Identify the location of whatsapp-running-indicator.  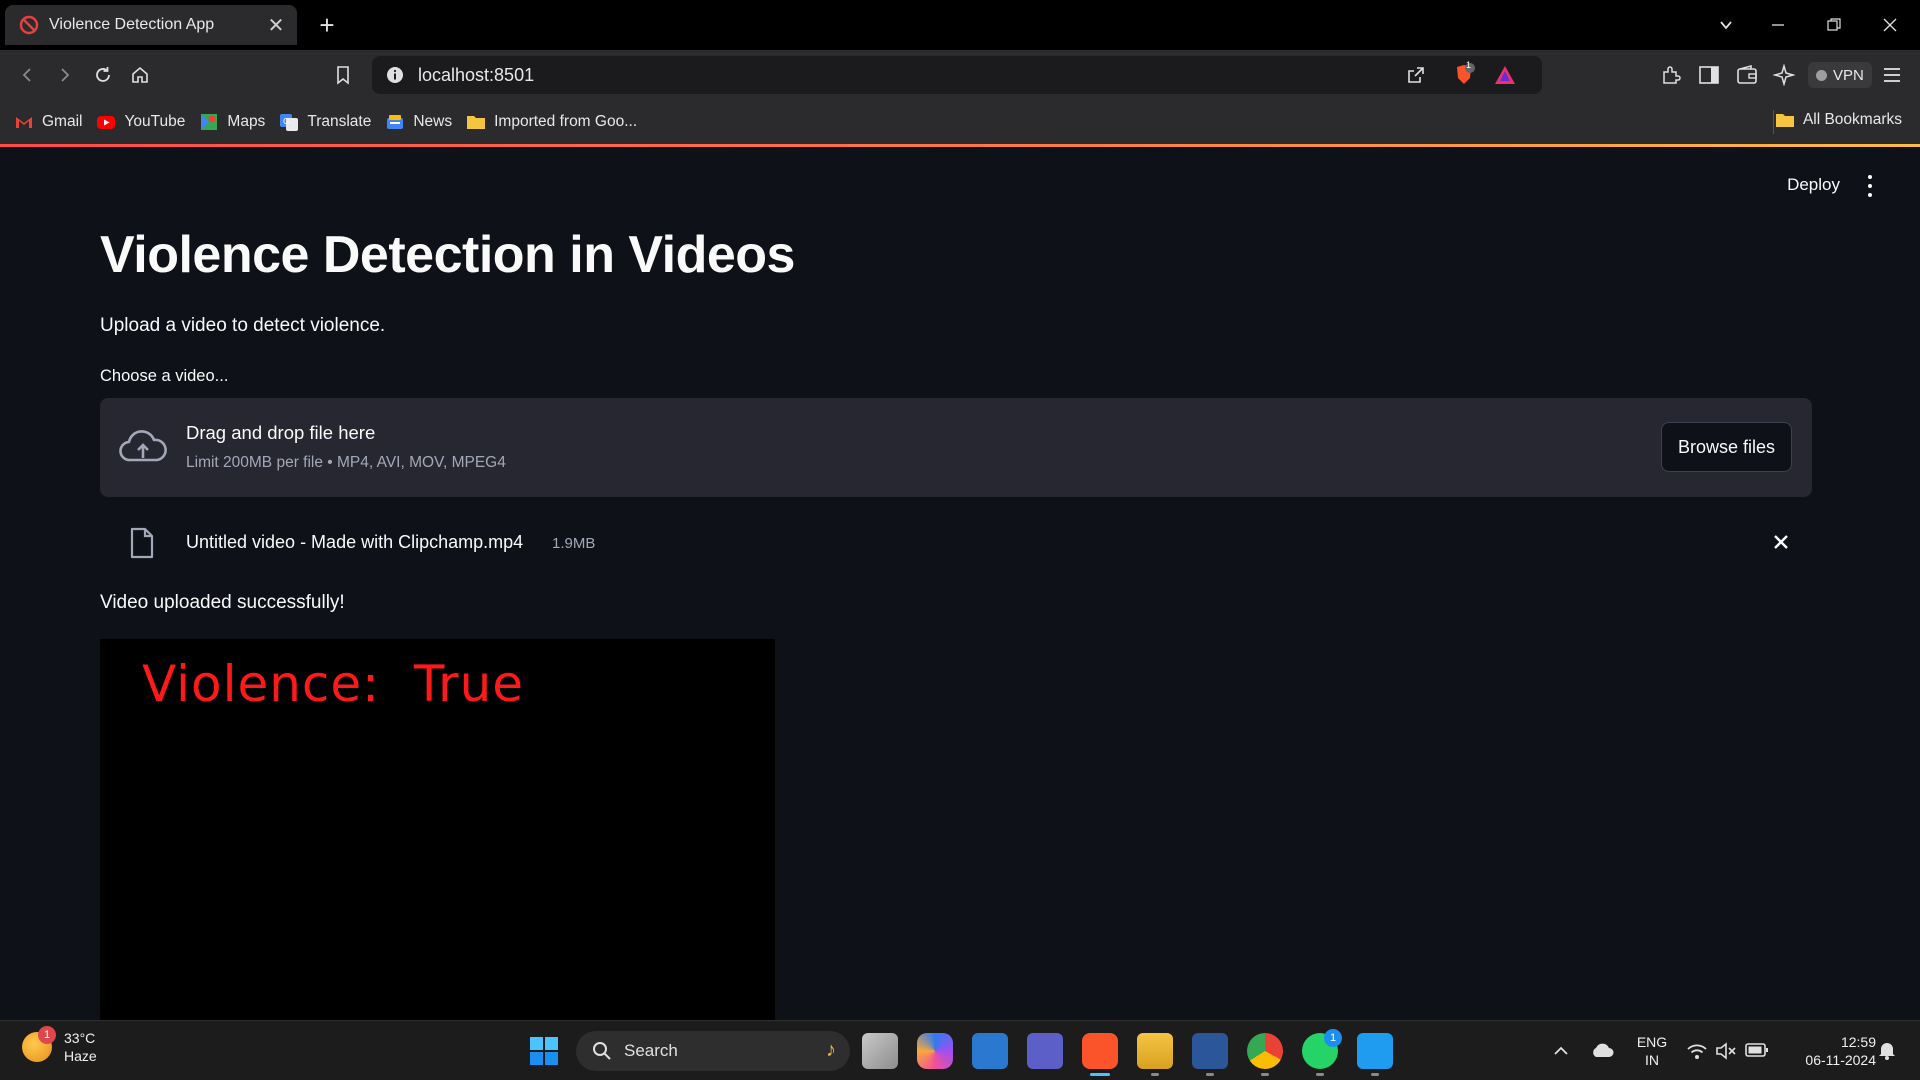
(1320, 1074).